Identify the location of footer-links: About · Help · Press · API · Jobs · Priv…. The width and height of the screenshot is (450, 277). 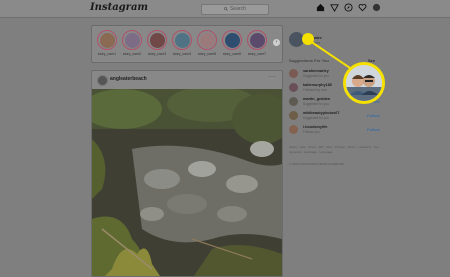
(334, 150).